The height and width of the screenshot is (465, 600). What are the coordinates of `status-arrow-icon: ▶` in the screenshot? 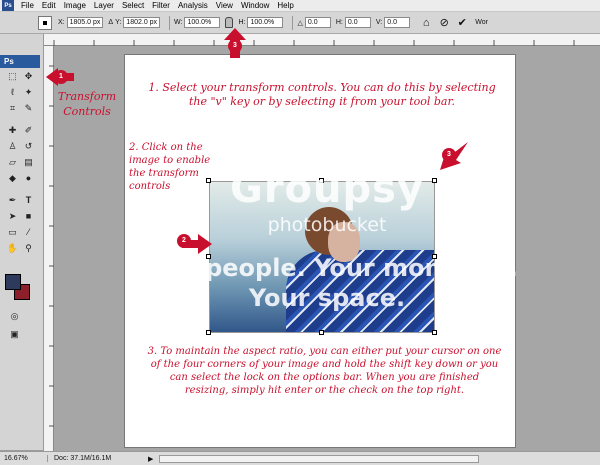 It's located at (150, 459).